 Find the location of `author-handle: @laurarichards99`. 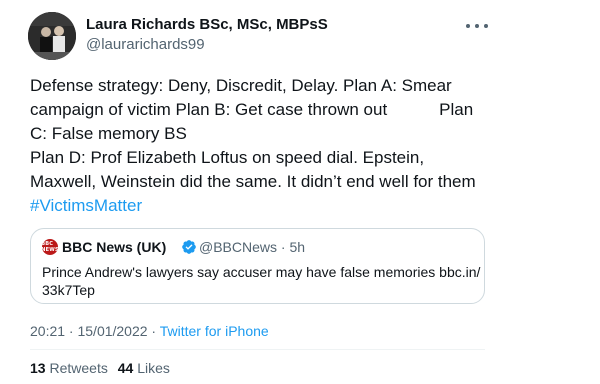

author-handle: @laurarichards99 is located at coordinates (145, 44).